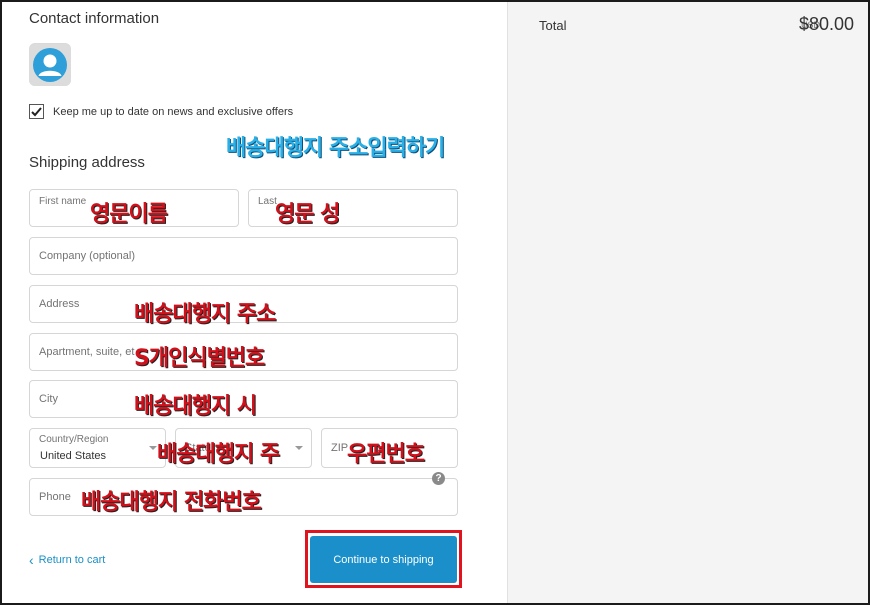 This screenshot has width=870, height=605. I want to click on checkmark-icon, so click(36, 112).